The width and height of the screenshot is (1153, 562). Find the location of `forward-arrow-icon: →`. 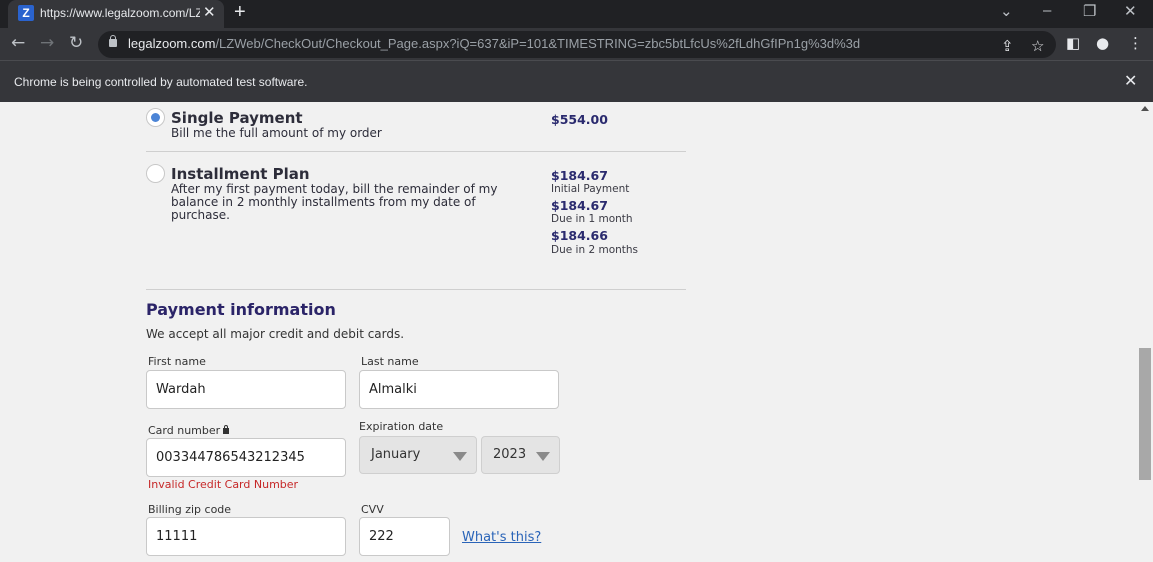

forward-arrow-icon: → is located at coordinates (47, 43).